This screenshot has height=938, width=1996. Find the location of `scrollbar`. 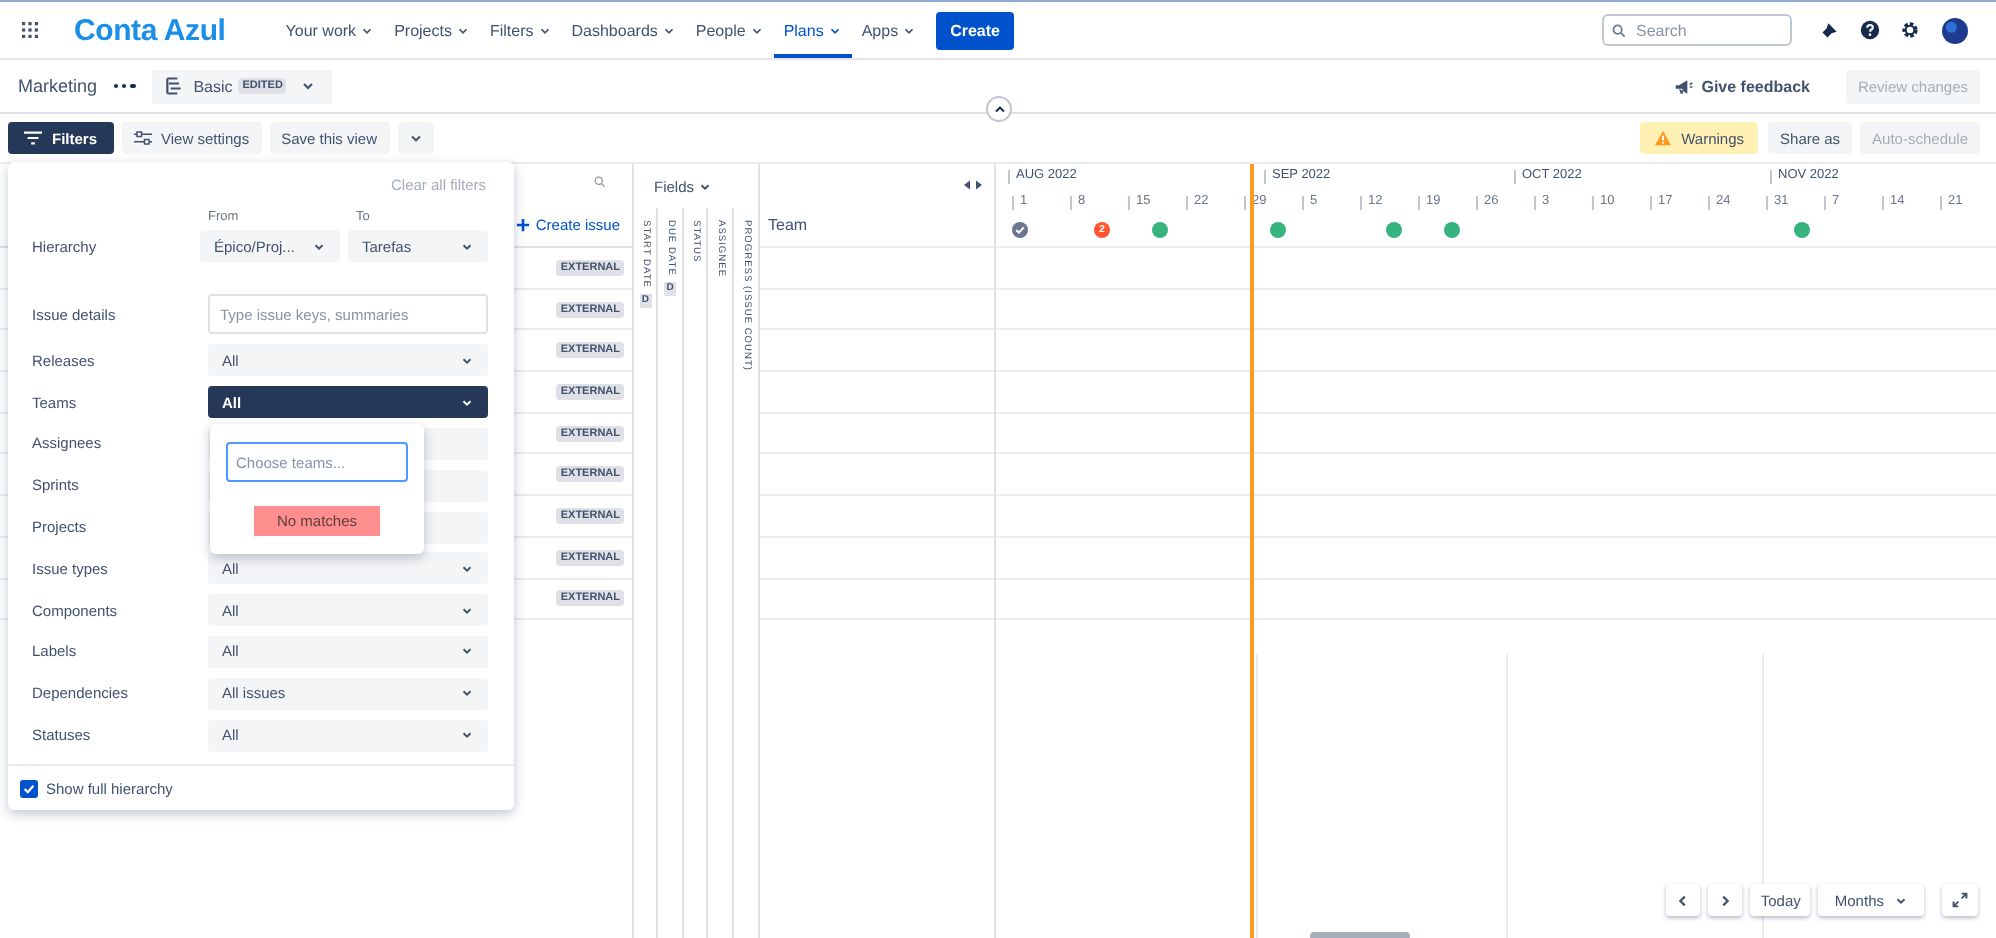

scrollbar is located at coordinates (1360, 935).